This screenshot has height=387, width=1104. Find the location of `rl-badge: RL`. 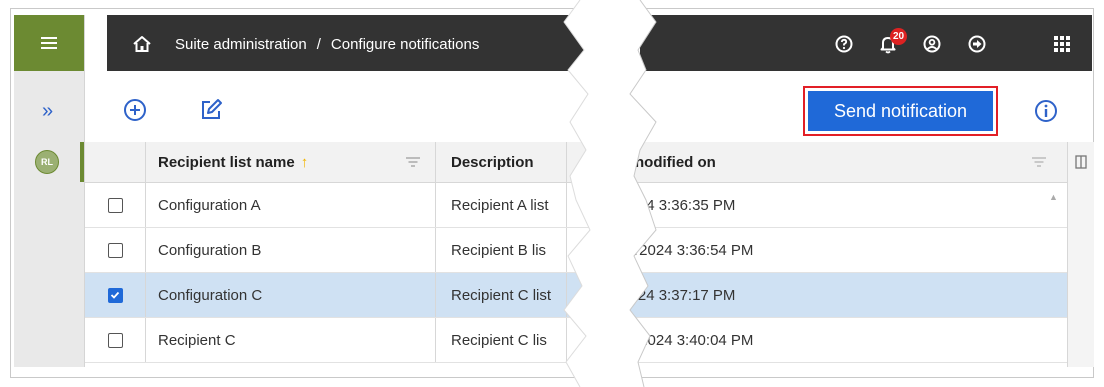

rl-badge: RL is located at coordinates (47, 162).